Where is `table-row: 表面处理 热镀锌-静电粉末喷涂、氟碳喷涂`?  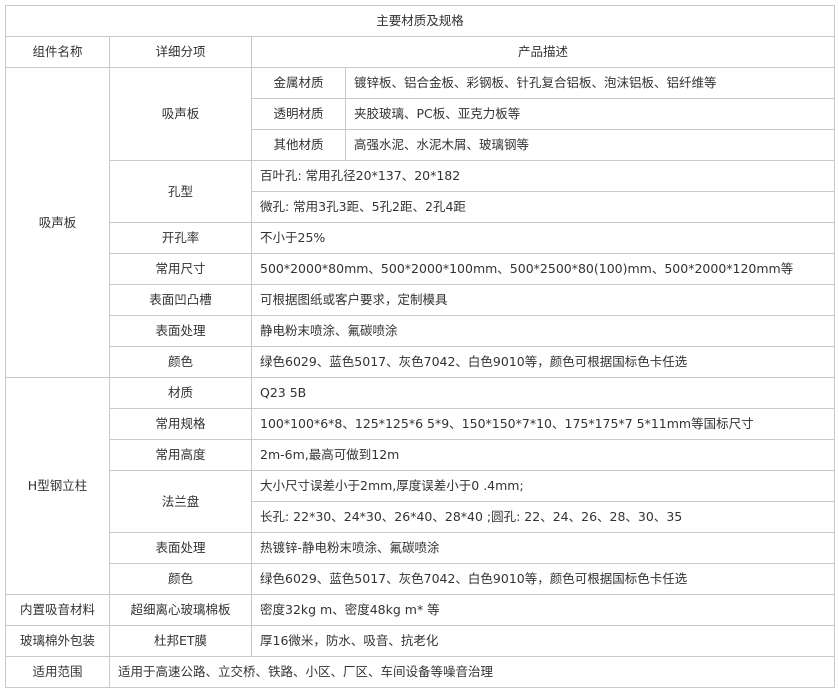
table-row: 表面处理 热镀锌-静电粉末喷涂、氟碳喷涂 is located at coordinates (421, 548).